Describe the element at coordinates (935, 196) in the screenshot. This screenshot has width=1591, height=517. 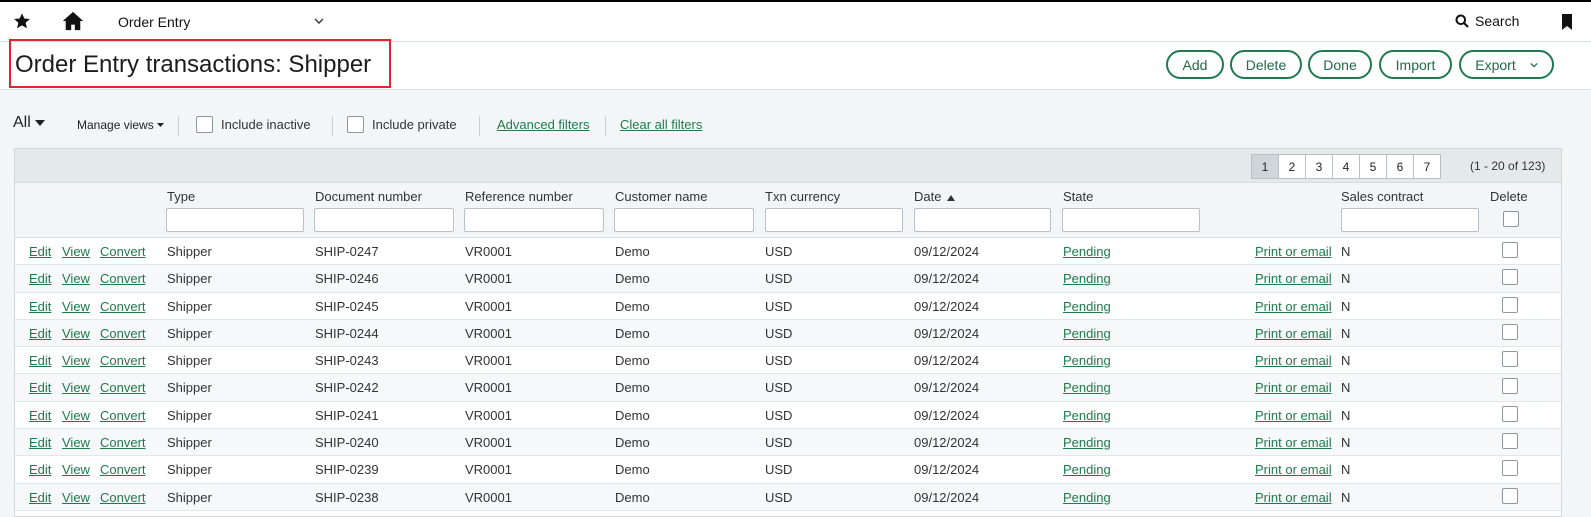
I see `column-header-date: Date` at that location.